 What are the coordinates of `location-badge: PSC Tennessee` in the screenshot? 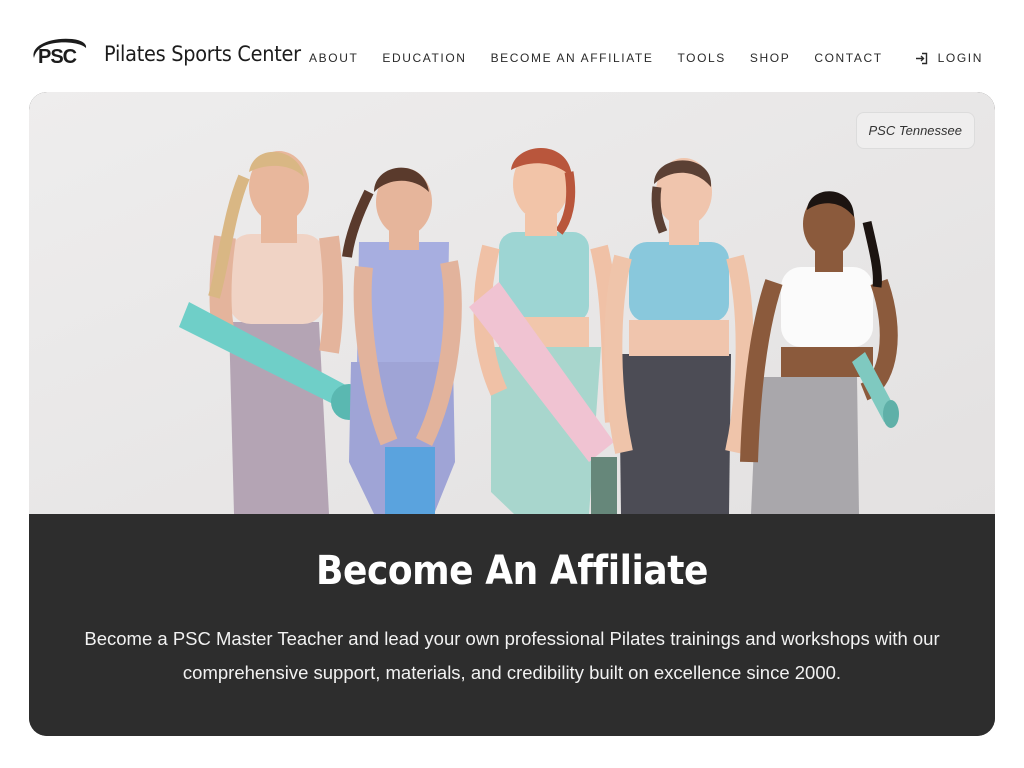 It's located at (915, 130).